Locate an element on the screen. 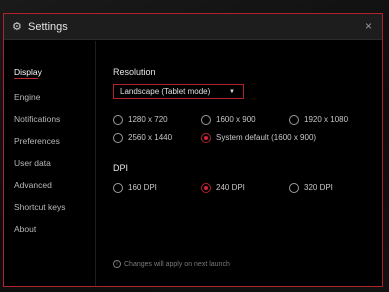 The image size is (389, 292). restart-note: i Changes will apply on next launch is located at coordinates (171, 264).